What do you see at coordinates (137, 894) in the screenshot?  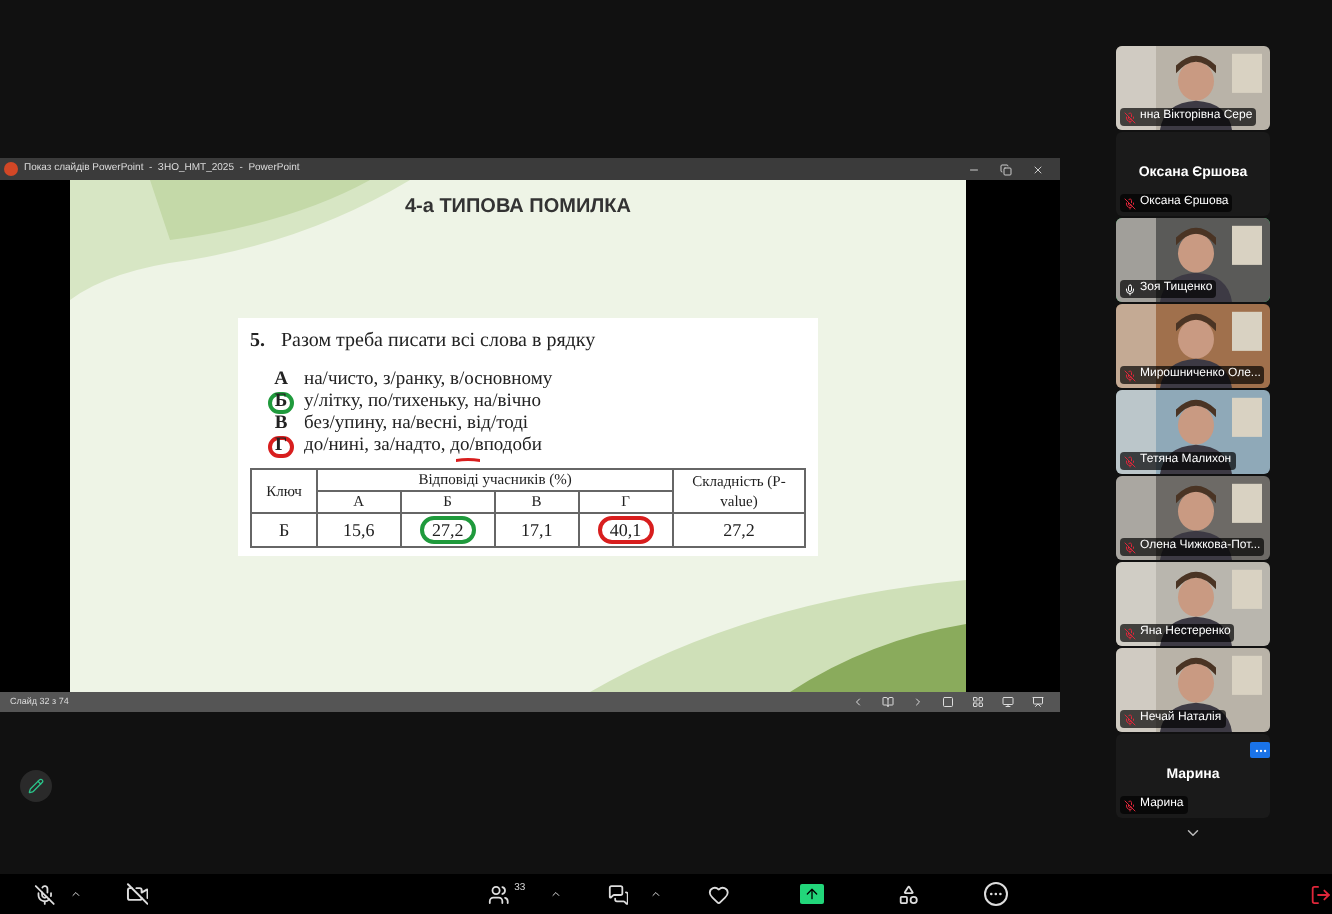 I see `camera-off-icon` at bounding box center [137, 894].